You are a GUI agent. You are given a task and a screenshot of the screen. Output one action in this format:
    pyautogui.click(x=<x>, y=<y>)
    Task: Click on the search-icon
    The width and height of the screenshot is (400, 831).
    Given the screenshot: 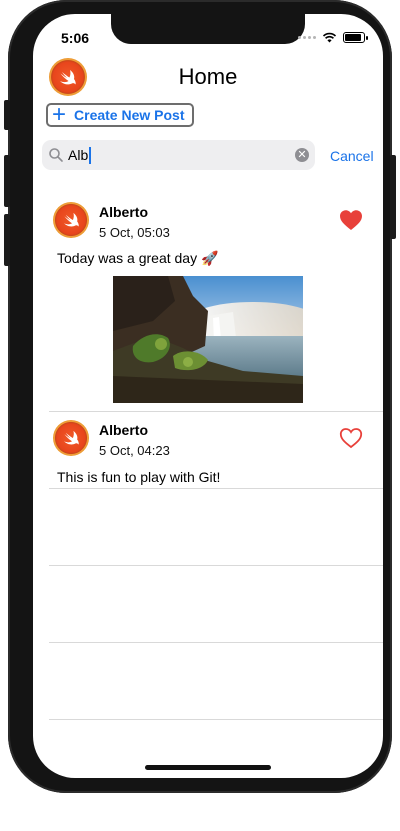 What is the action you would take?
    pyautogui.click(x=56, y=155)
    